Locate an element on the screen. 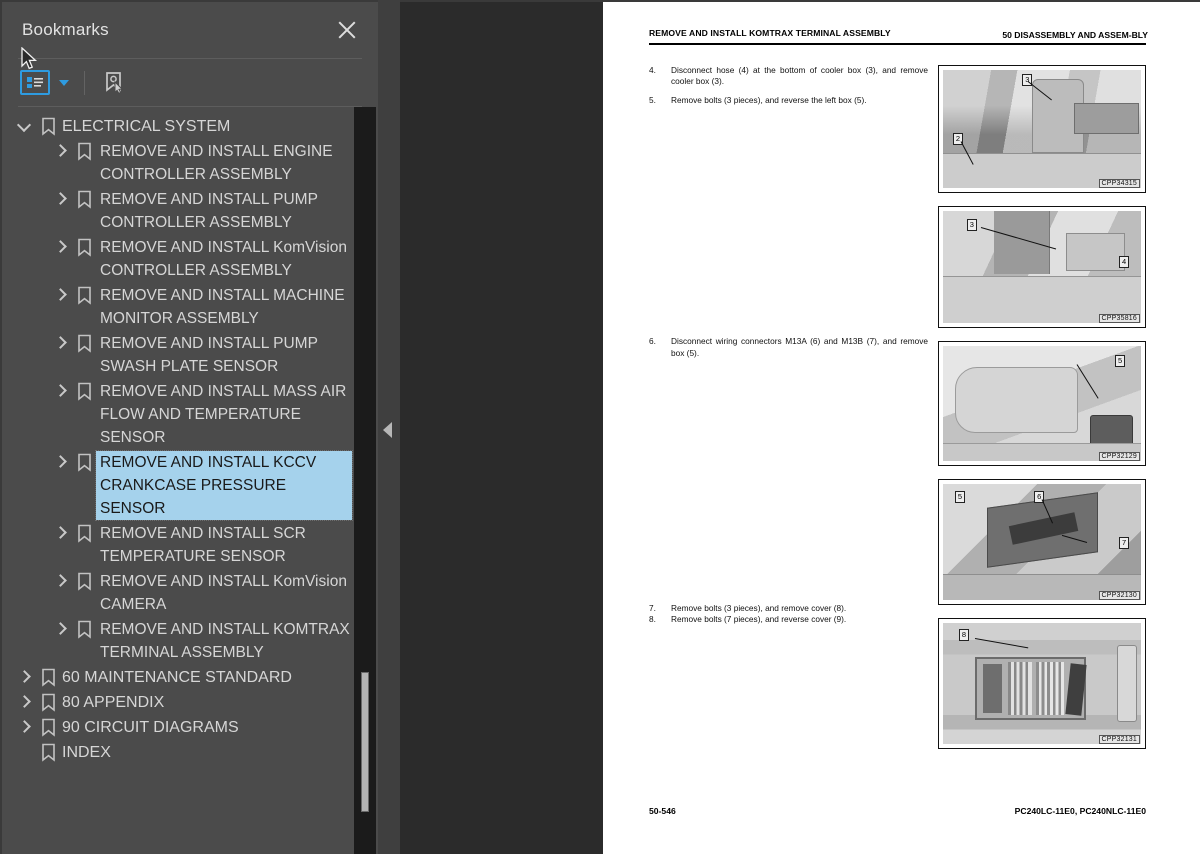  bookmark-item-label: REMOVE AND INSTALL KomVision CAMERA is located at coordinates (224, 593).